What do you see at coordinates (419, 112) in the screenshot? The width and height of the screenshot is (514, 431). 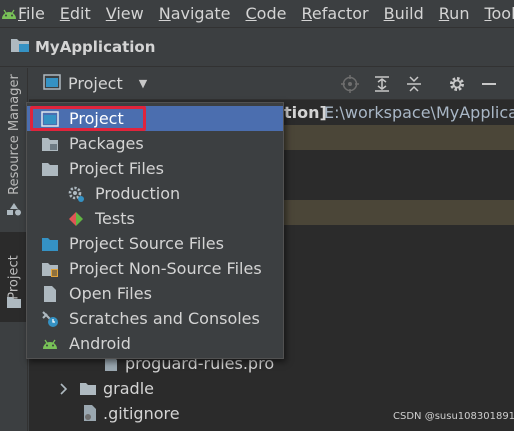 I see `tree-root-path: E:\workspace\MyApplica` at bounding box center [419, 112].